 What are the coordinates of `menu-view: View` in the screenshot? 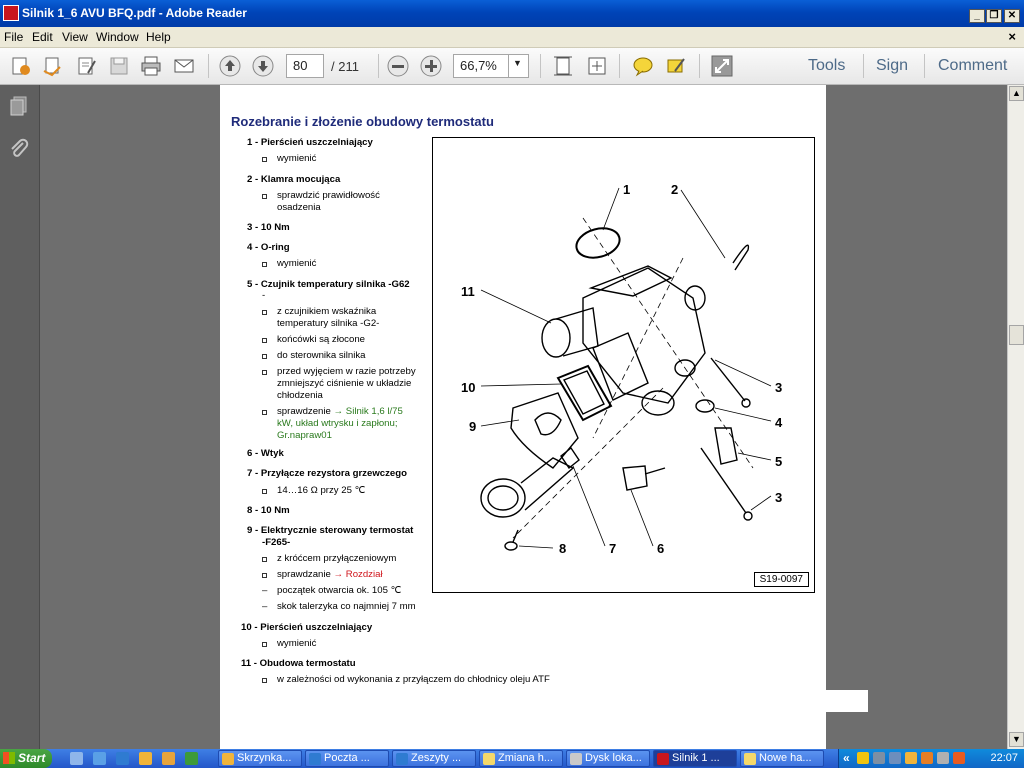 It's located at (75, 37).